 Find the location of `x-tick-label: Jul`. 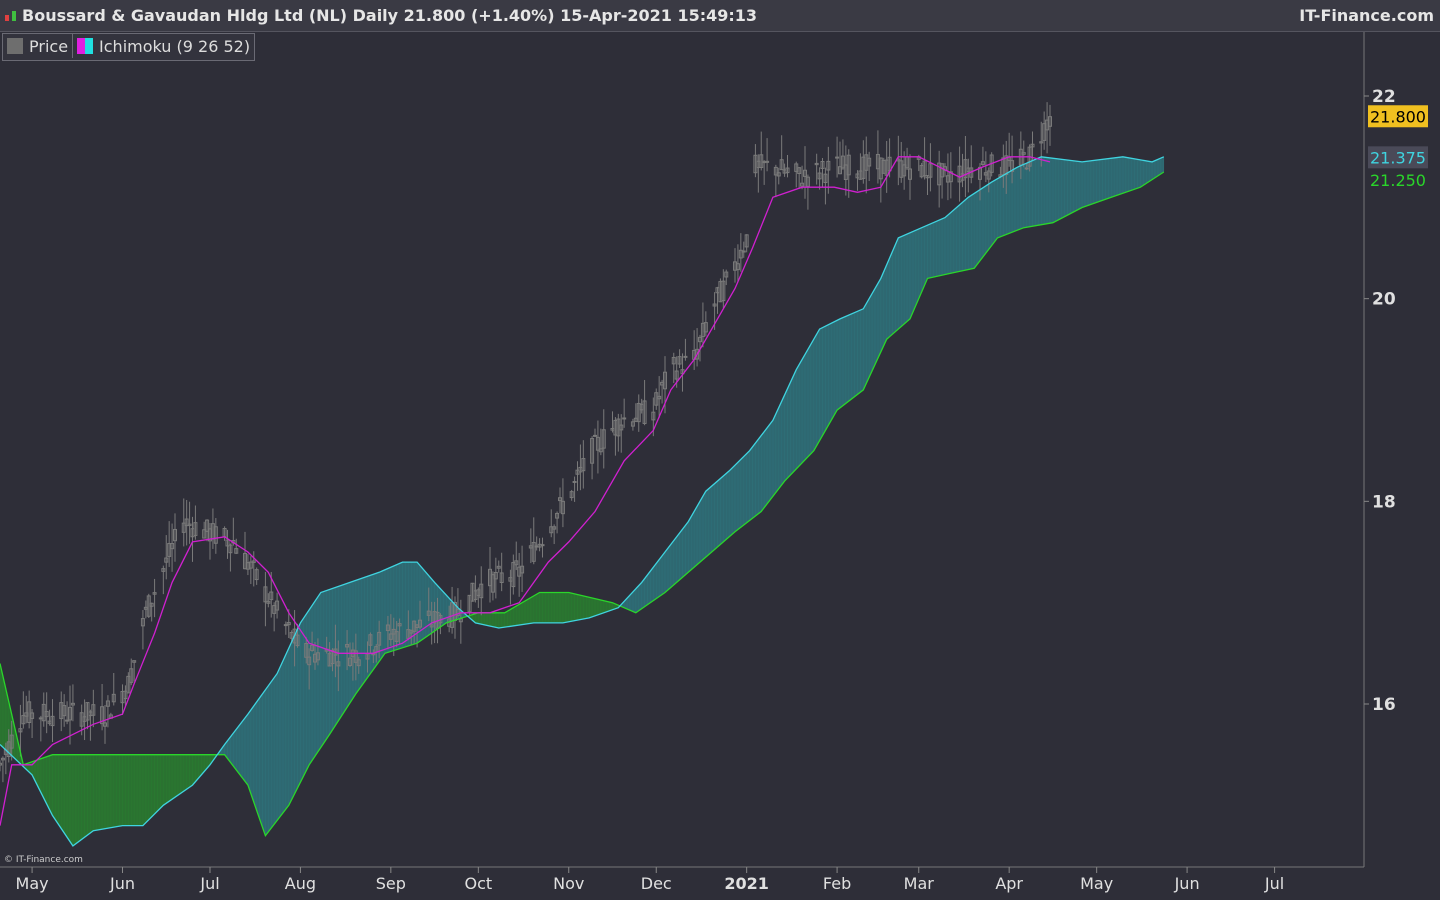

x-tick-label: Jul is located at coordinates (1274, 883).